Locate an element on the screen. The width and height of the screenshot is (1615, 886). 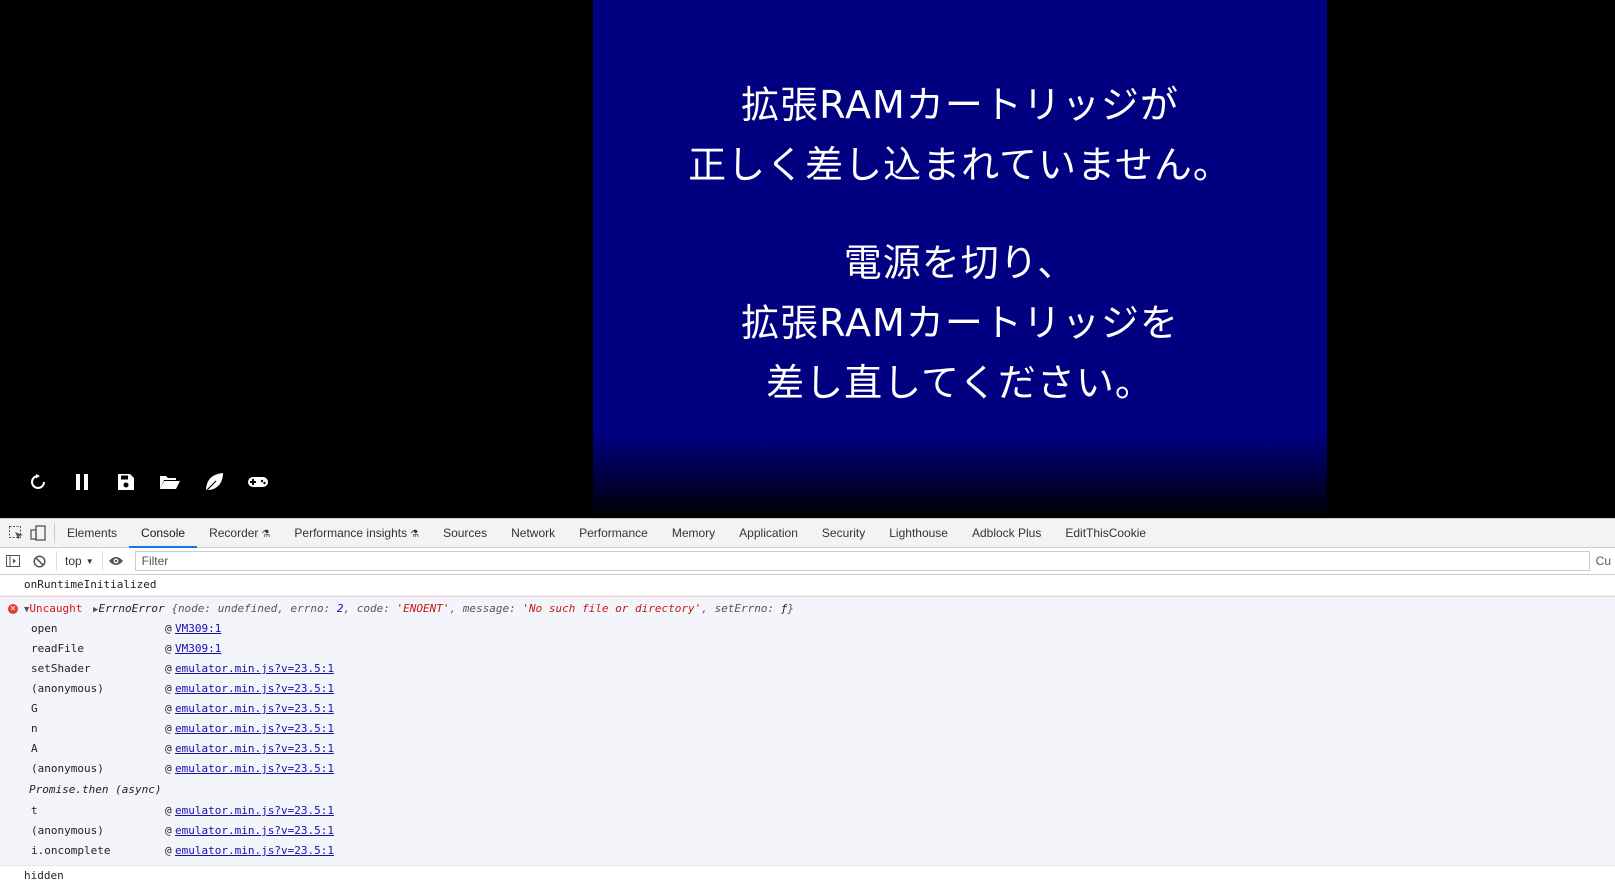
show-sidebar-button is located at coordinates (13, 561).